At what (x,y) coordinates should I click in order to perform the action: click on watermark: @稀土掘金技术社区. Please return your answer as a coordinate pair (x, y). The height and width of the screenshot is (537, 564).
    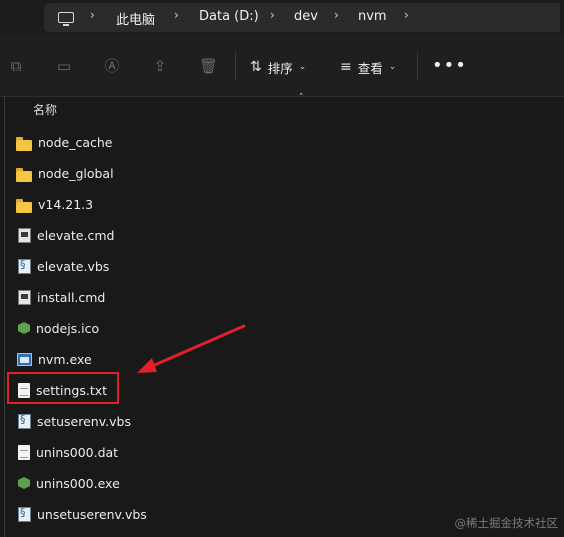
    Looking at the image, I should click on (506, 523).